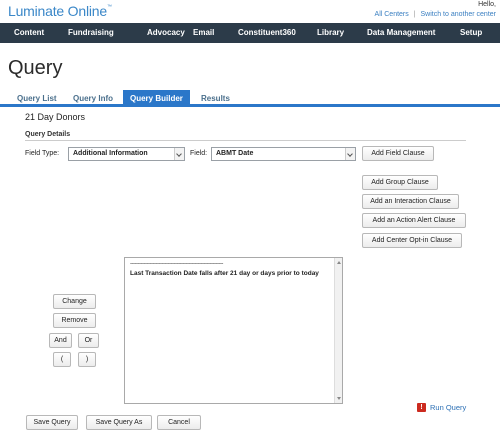 This screenshot has height=440, width=500. I want to click on field-label: Field:, so click(199, 153).